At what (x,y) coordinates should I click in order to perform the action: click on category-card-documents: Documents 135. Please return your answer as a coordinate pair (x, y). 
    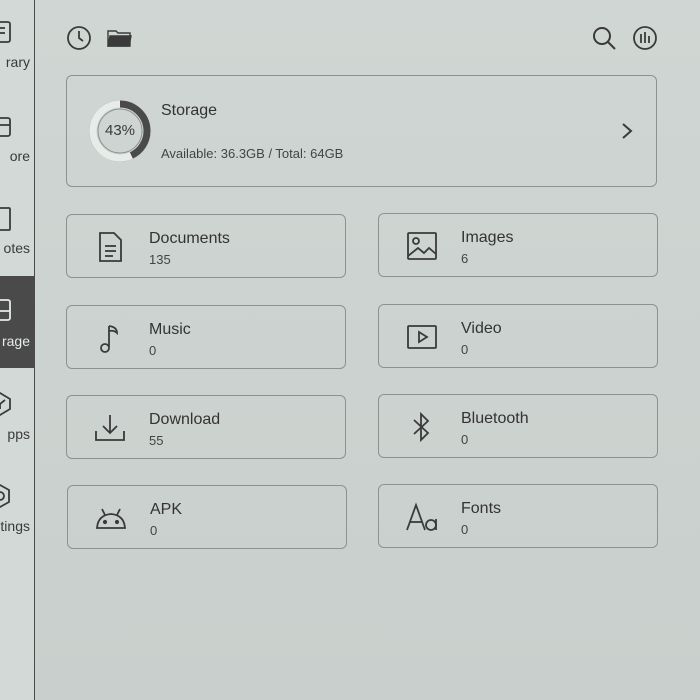
    Looking at the image, I should click on (206, 246).